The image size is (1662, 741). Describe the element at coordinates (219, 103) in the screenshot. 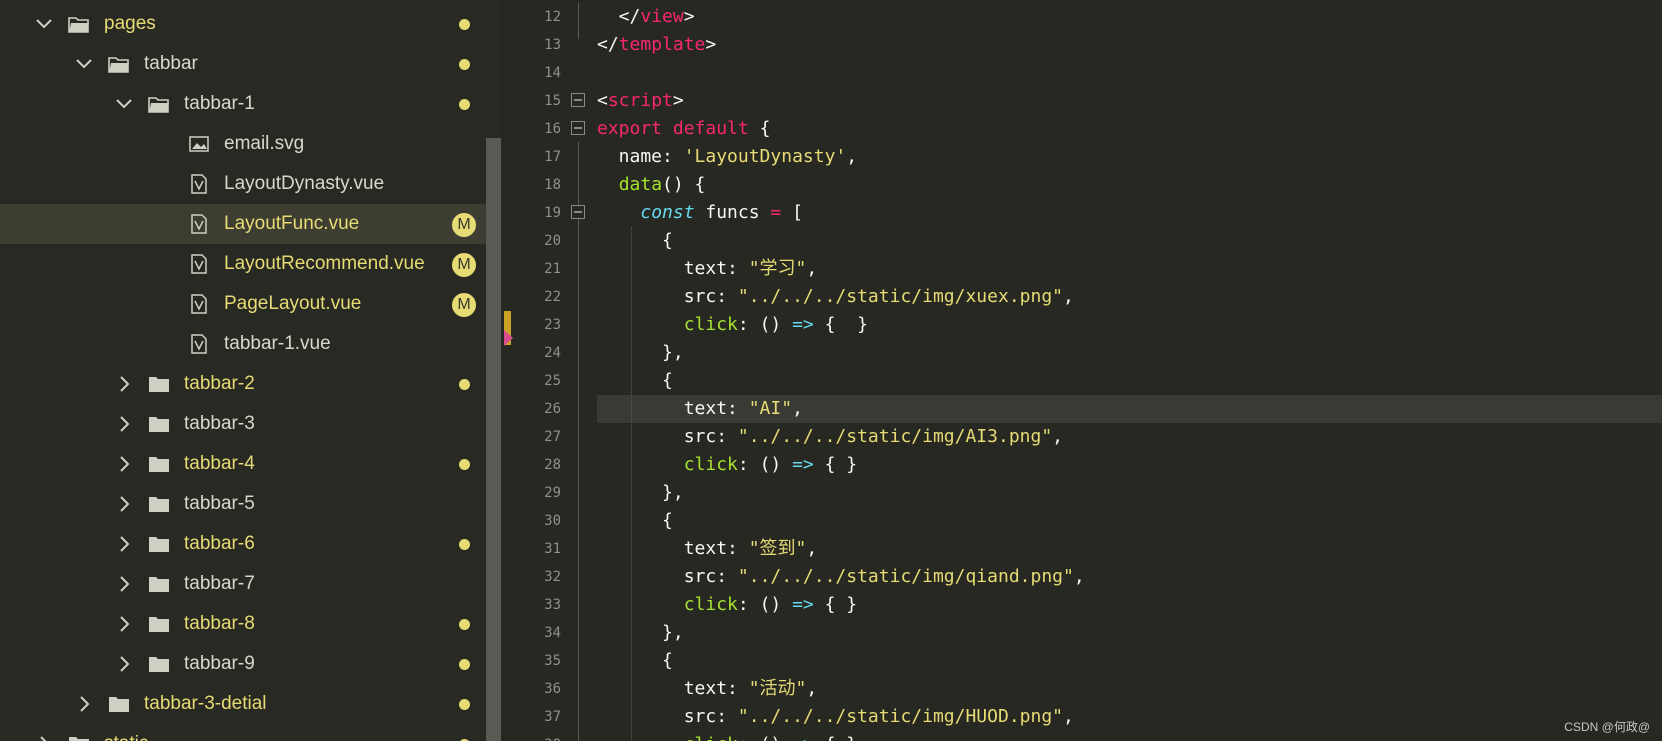

I see `tree-item-label: tabbar-1` at that location.